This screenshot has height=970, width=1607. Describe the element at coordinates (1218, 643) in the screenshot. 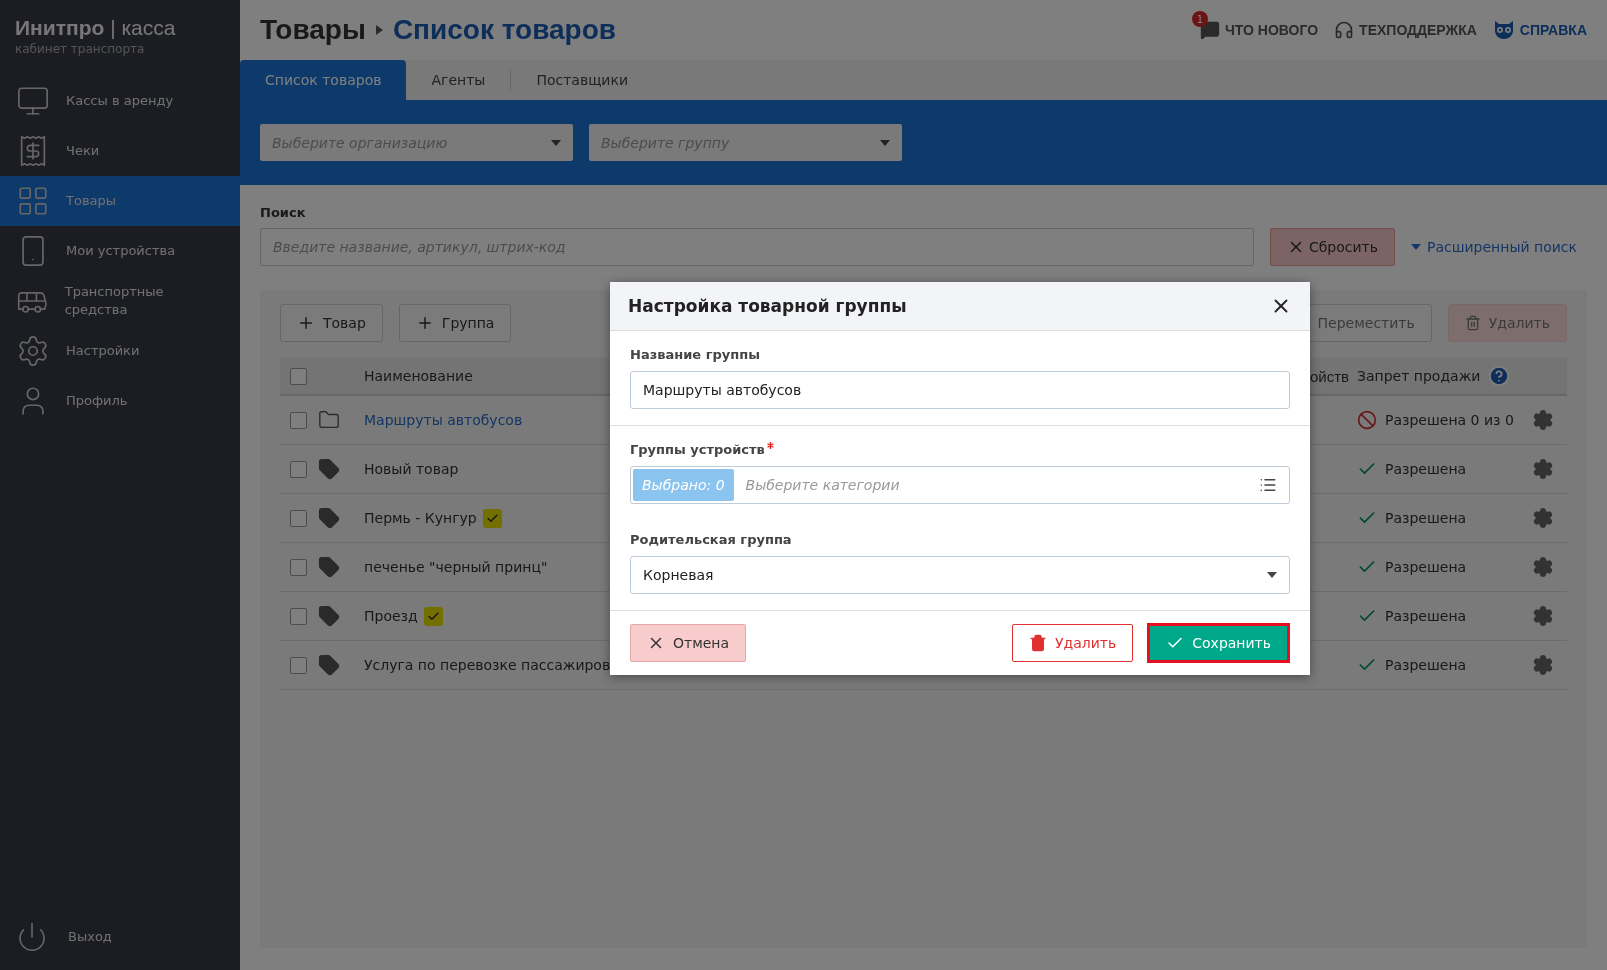

I see `save-button: Сохранить` at that location.